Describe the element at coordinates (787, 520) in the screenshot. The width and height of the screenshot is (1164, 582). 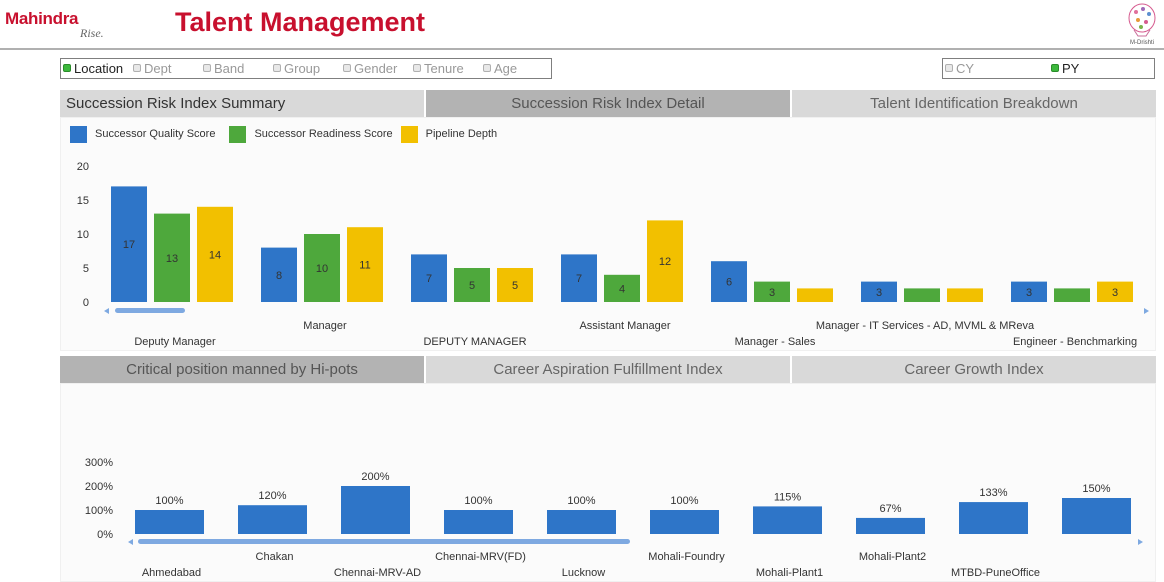
I see `hipot-bar-mohali-plant1` at that location.